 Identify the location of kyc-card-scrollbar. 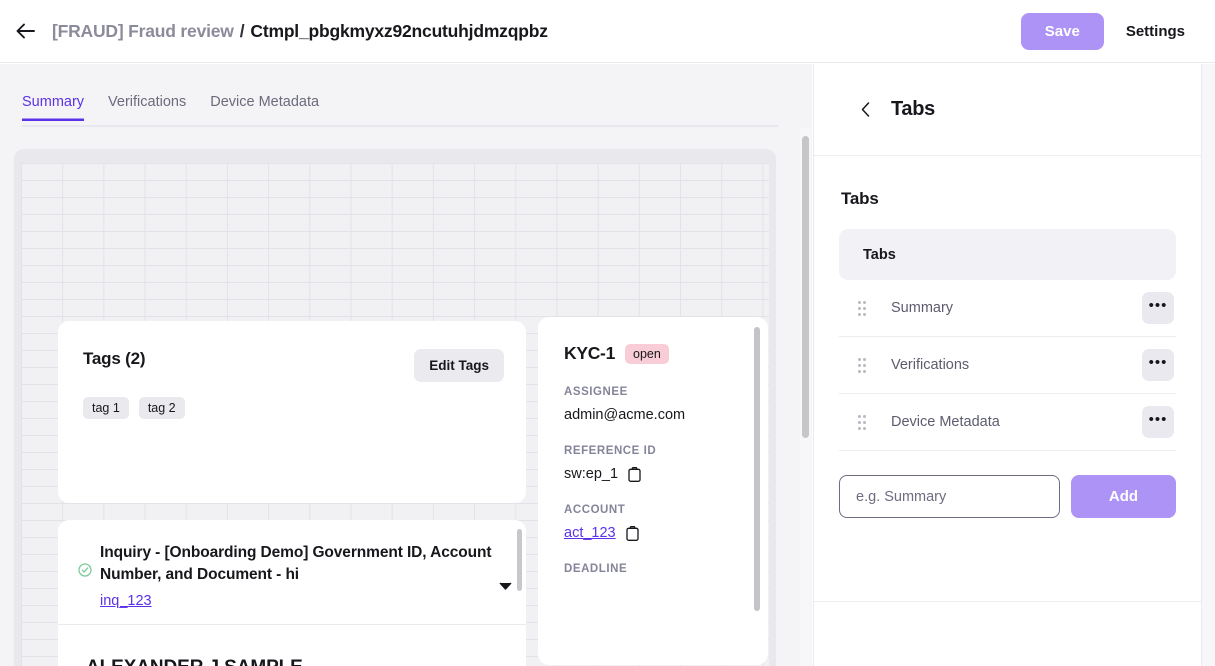
(757, 469).